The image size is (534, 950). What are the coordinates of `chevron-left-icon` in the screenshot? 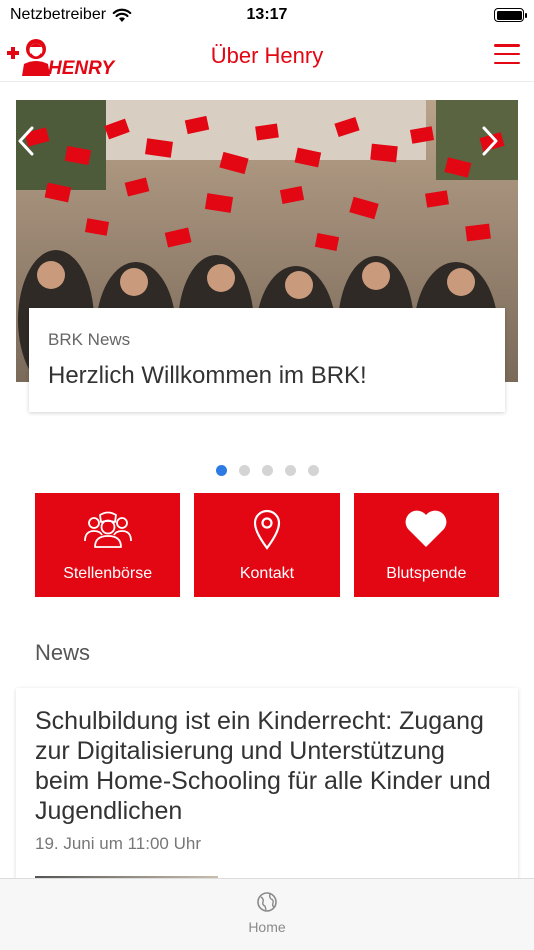 It's located at (26, 141).